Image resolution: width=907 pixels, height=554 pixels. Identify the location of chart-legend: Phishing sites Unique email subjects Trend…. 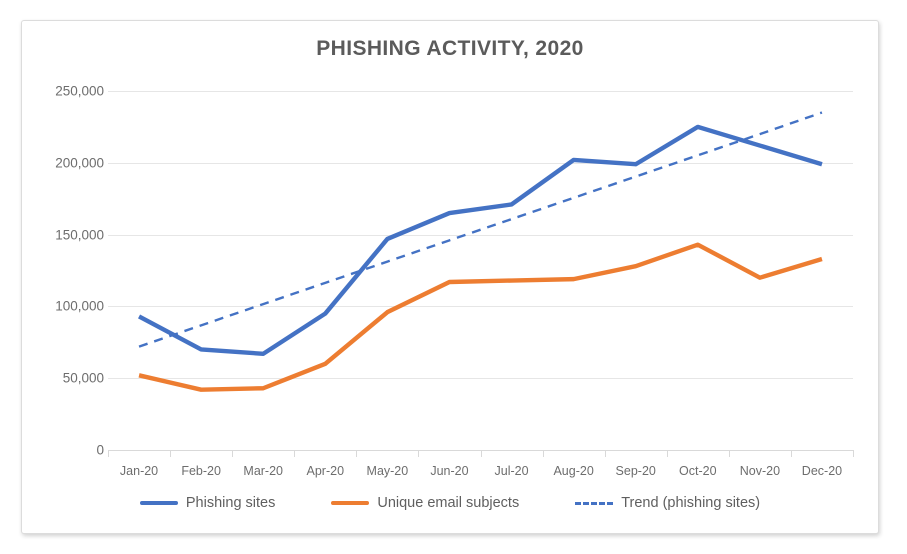
(450, 503).